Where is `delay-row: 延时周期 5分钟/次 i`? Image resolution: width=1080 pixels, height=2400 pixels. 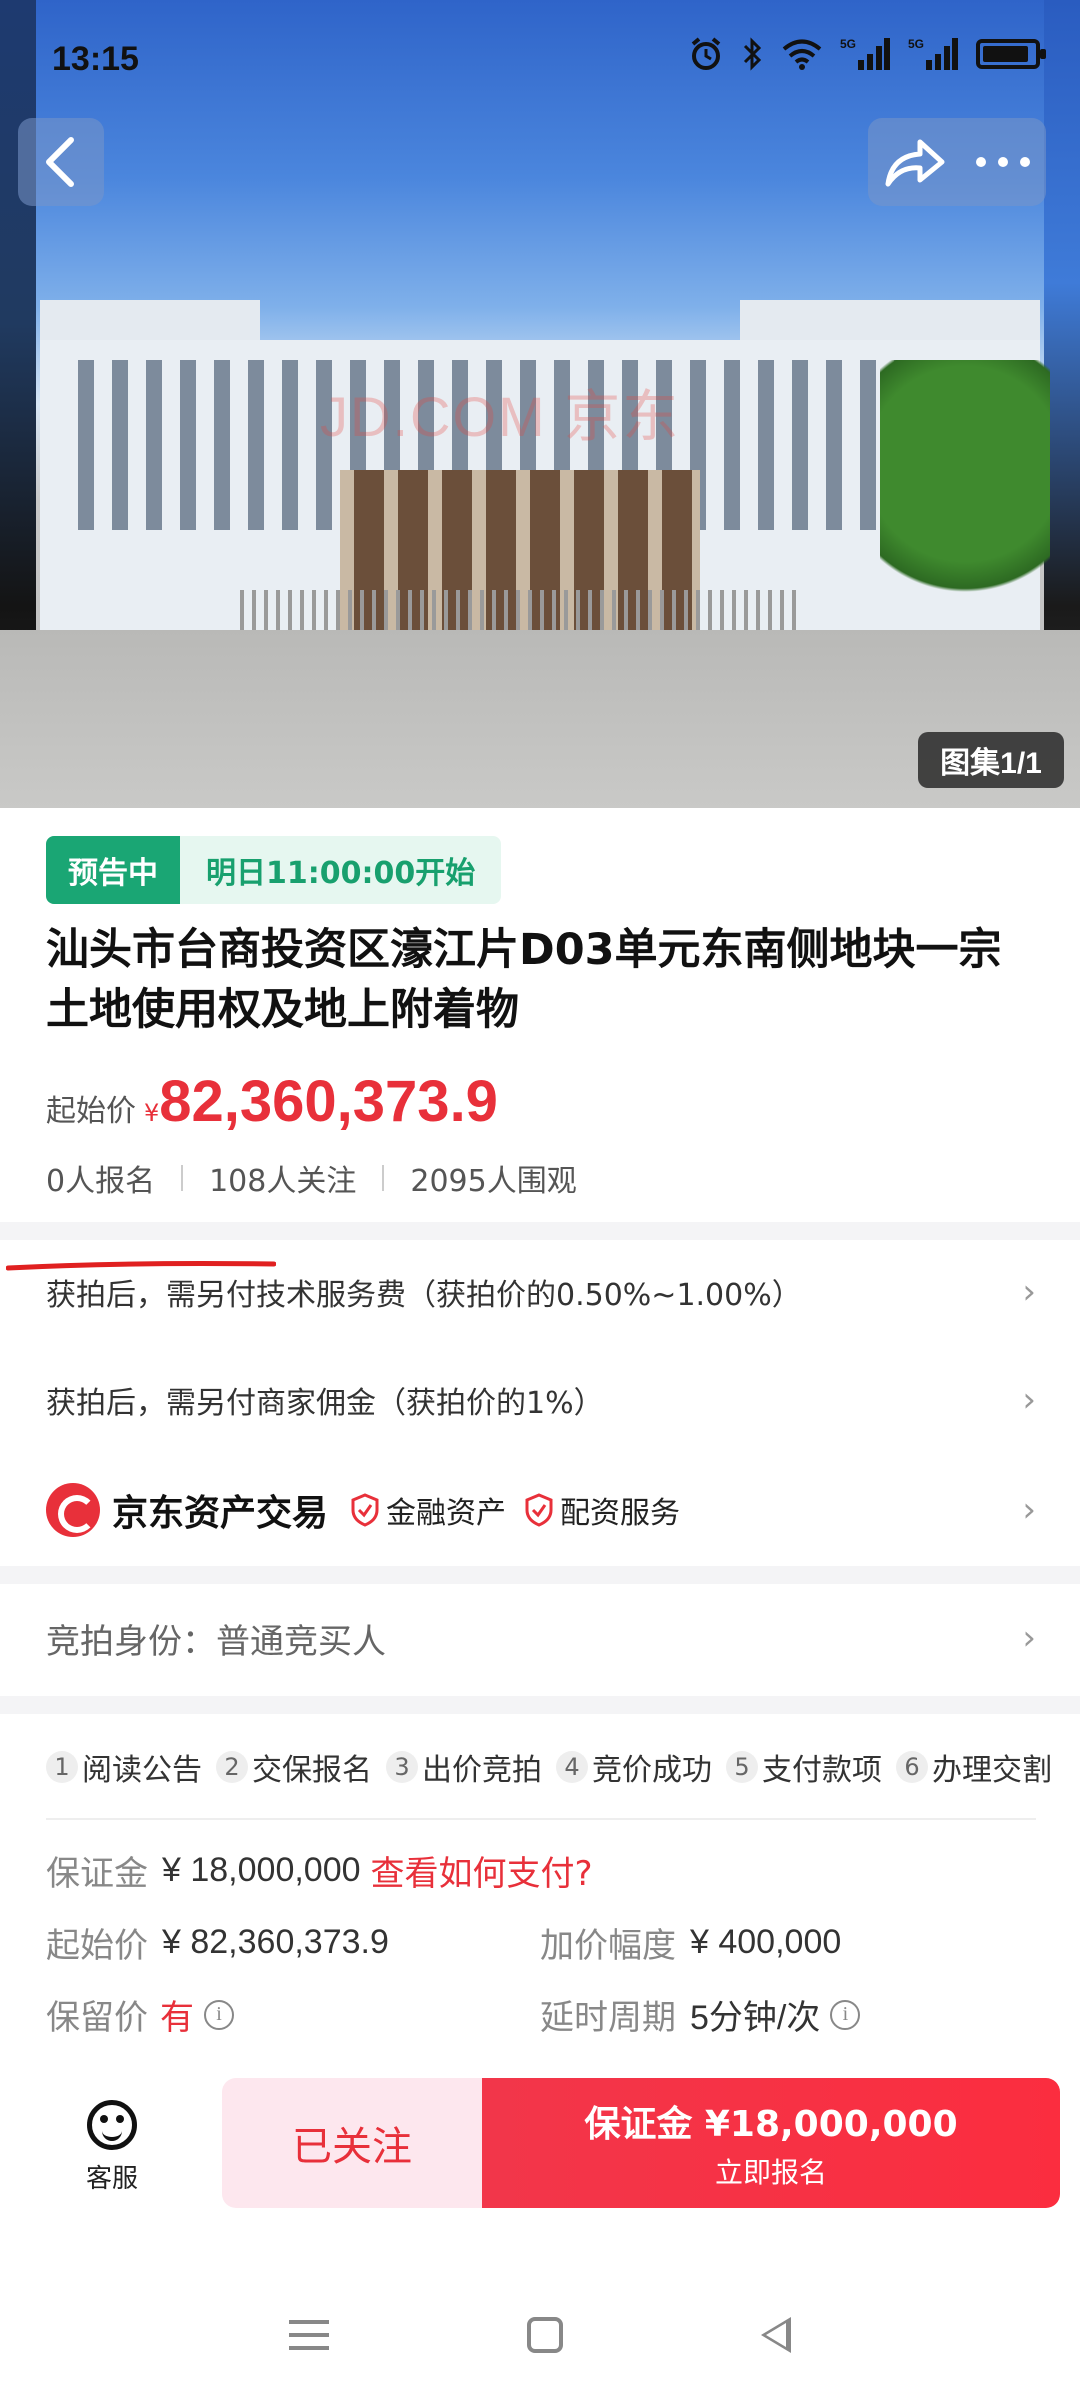 delay-row: 延时周期 5分钟/次 i is located at coordinates (700, 2014).